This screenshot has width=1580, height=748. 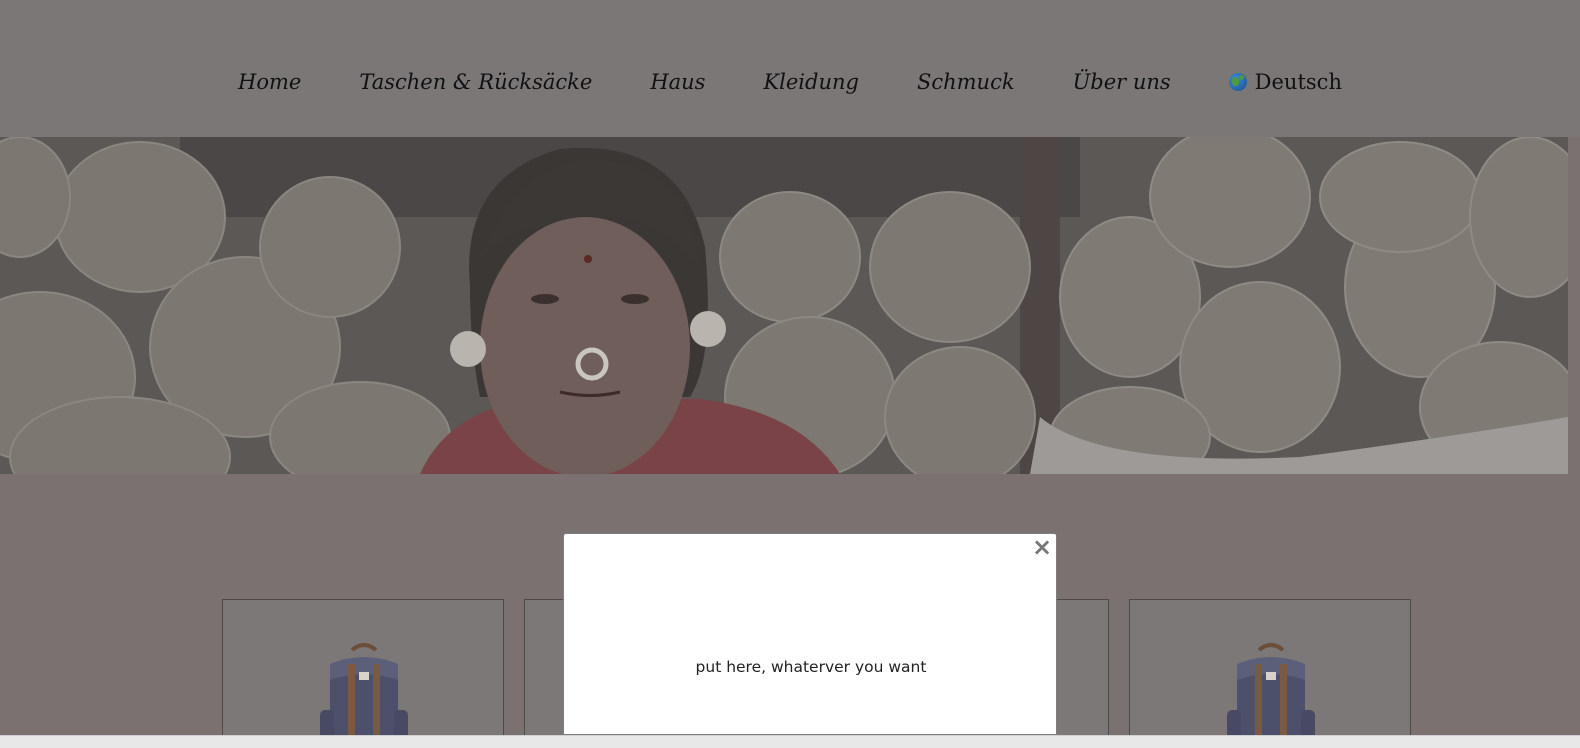 I want to click on nav-item-clothing: Kleidung, so click(x=810, y=82).